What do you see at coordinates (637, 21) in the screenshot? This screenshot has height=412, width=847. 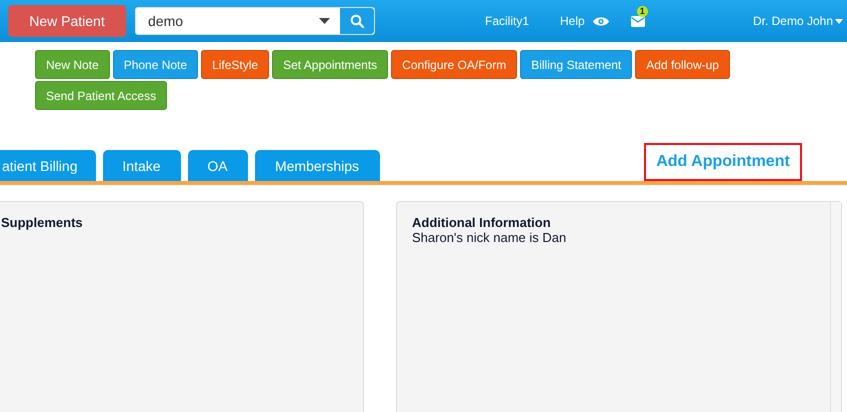 I see `mail-icon` at bounding box center [637, 21].